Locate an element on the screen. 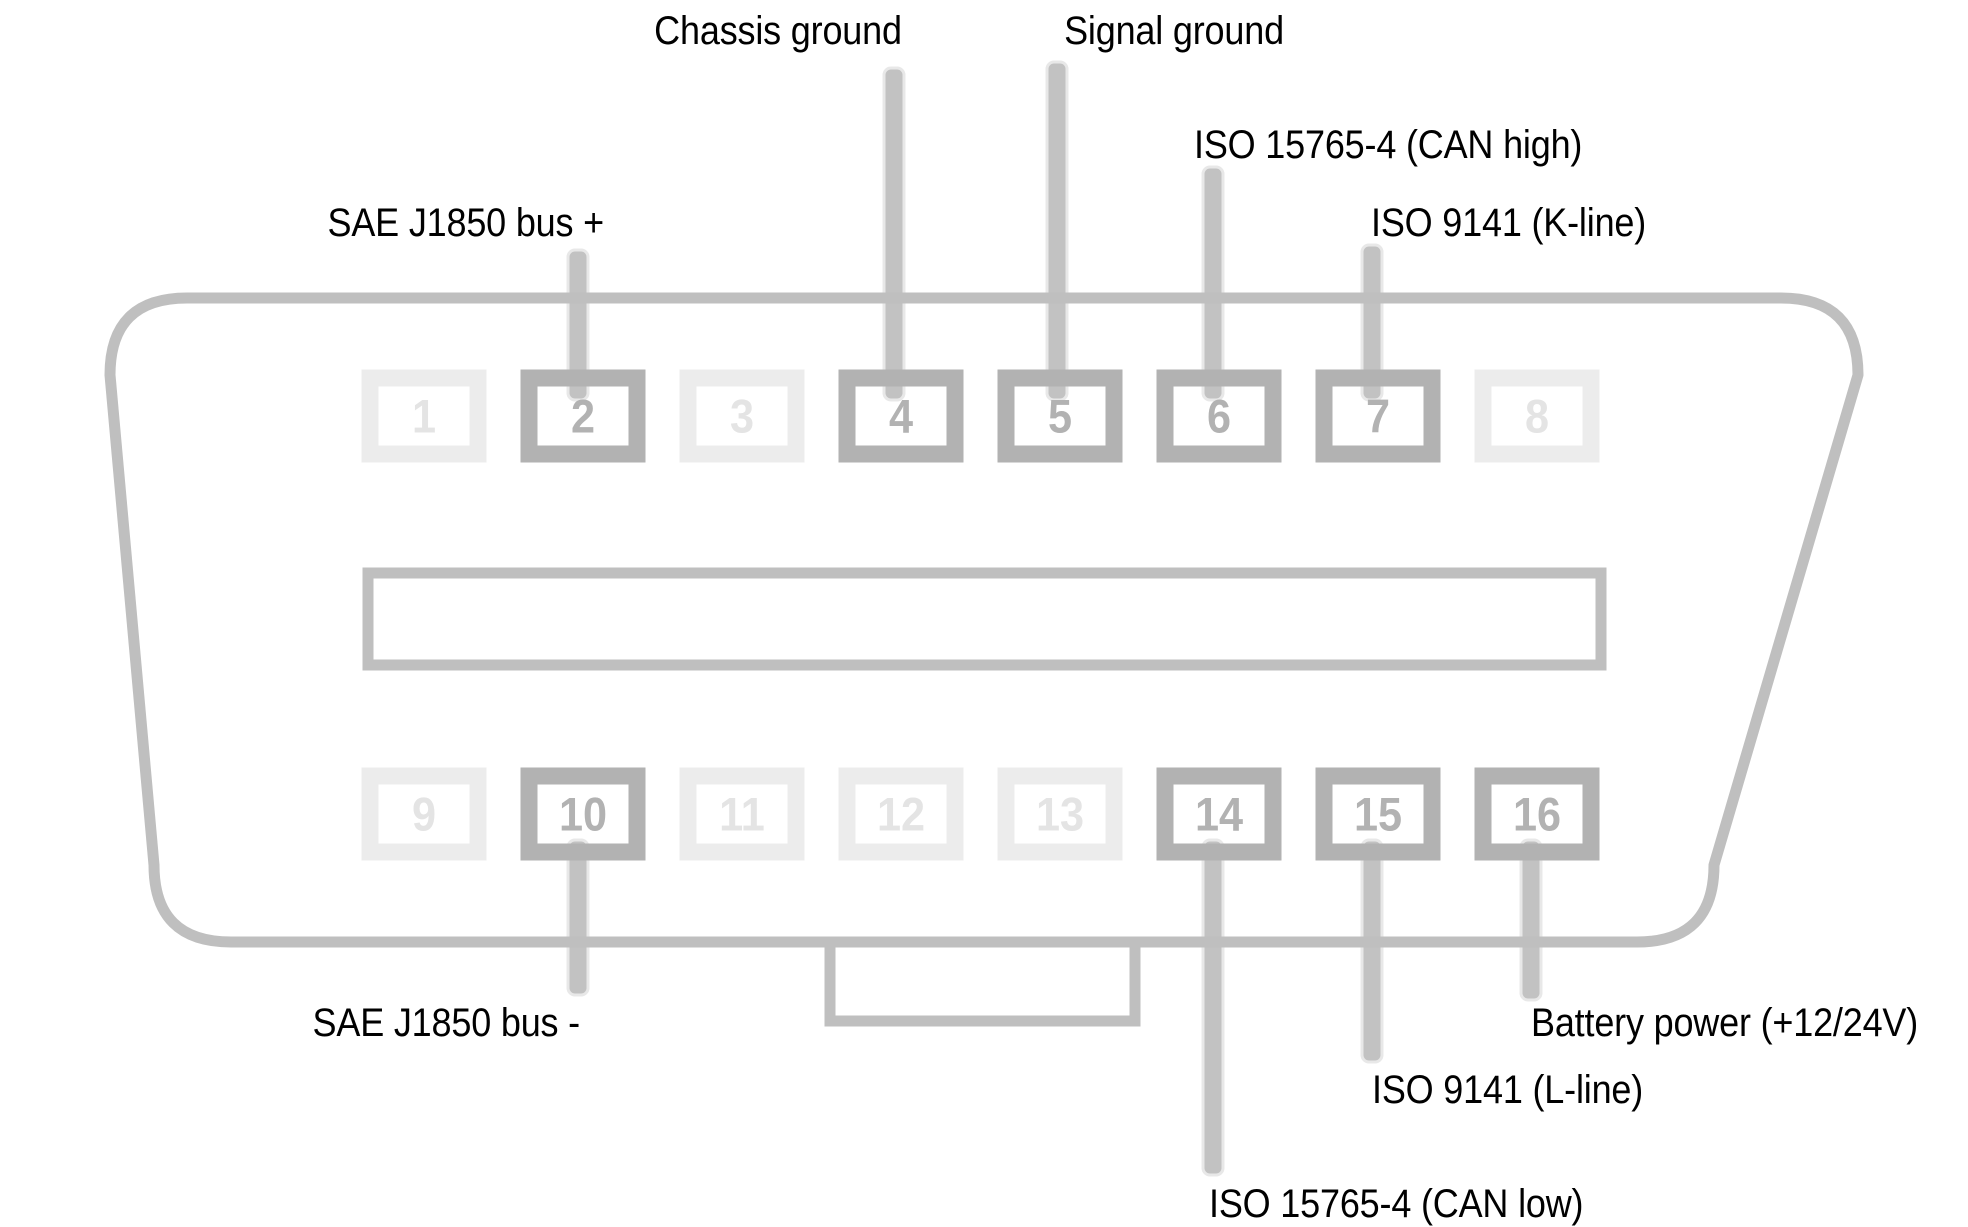 This screenshot has width=1968, height=1227. pin-number-7: 7 is located at coordinates (1378, 416).